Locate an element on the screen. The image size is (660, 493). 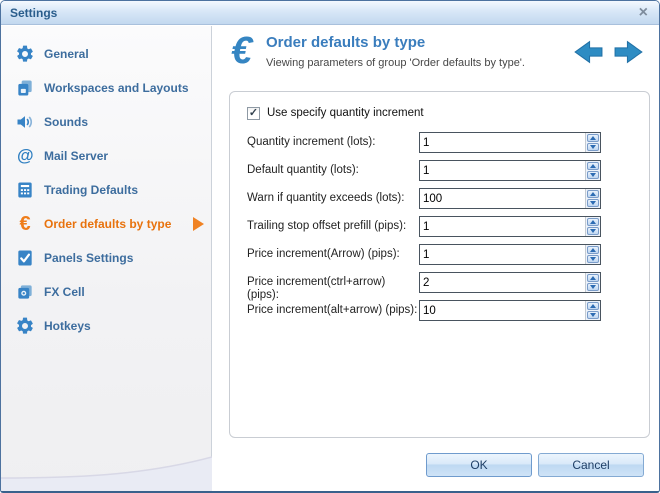
quantity-increment-input is located at coordinates (510, 142).